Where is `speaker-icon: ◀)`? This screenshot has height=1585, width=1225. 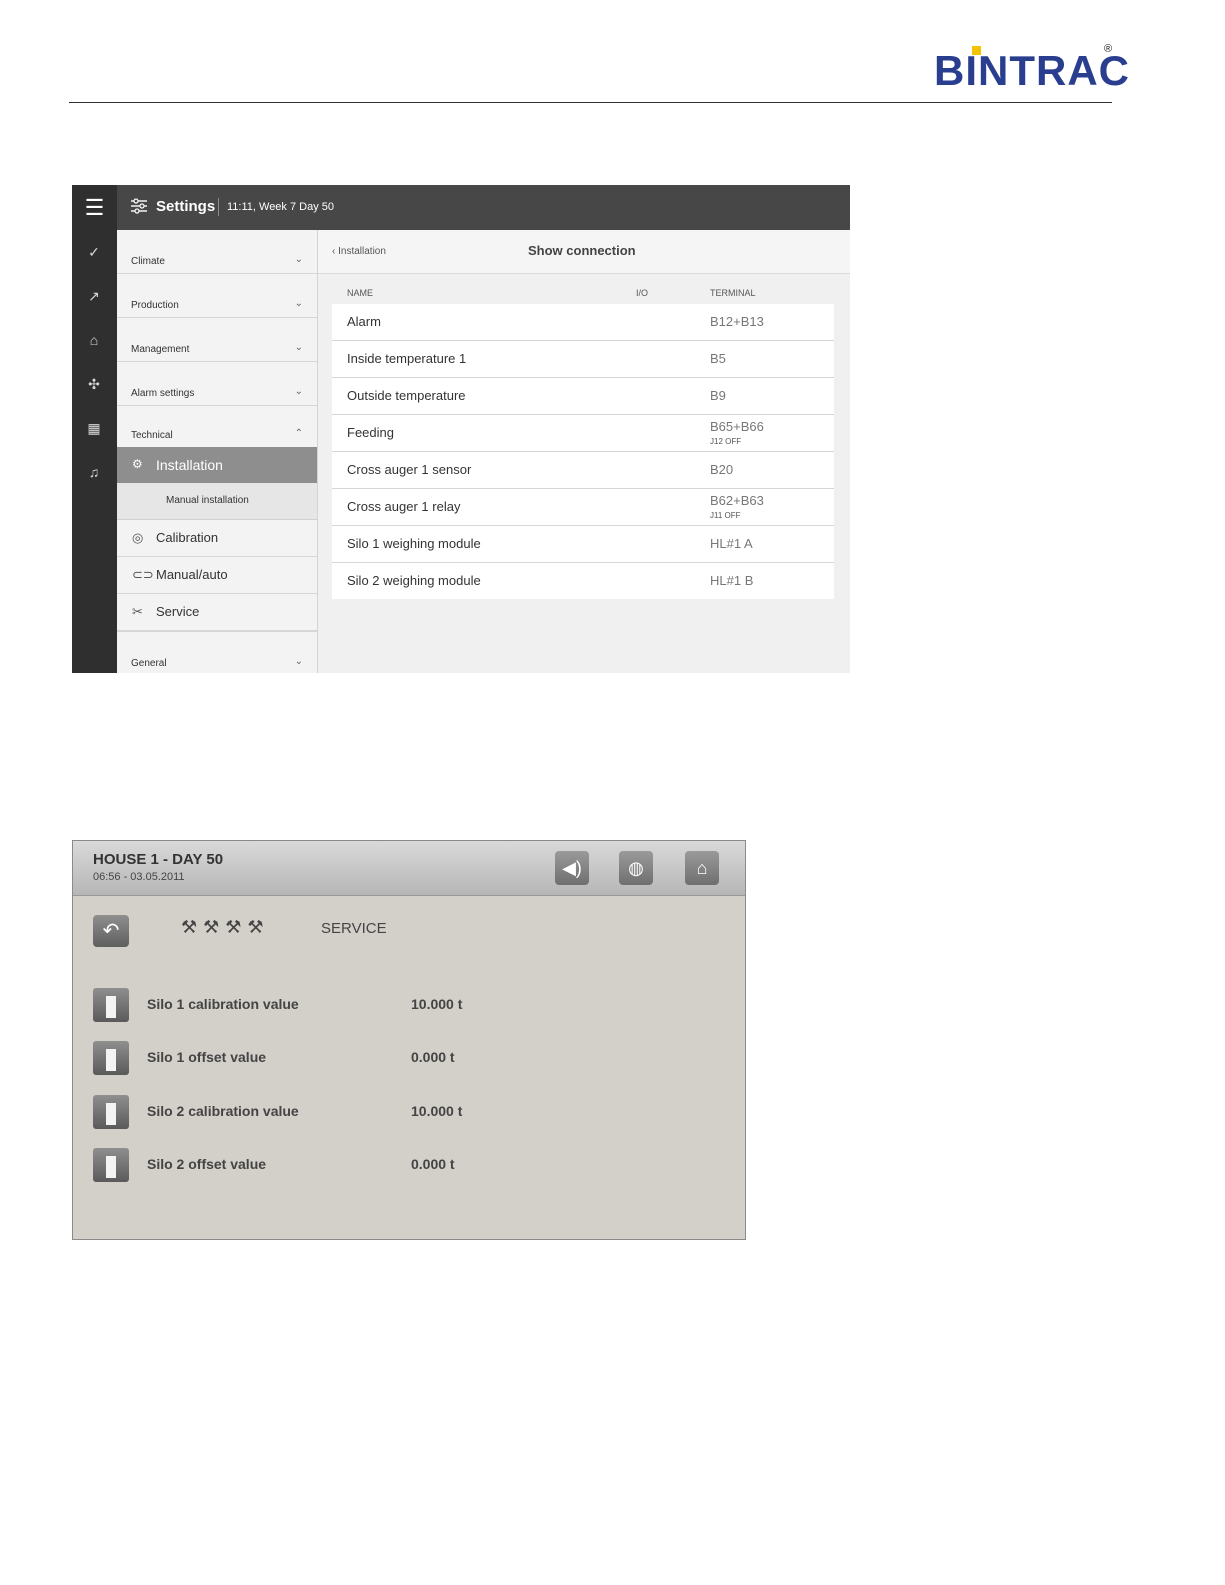
speaker-icon: ◀) is located at coordinates (572, 868).